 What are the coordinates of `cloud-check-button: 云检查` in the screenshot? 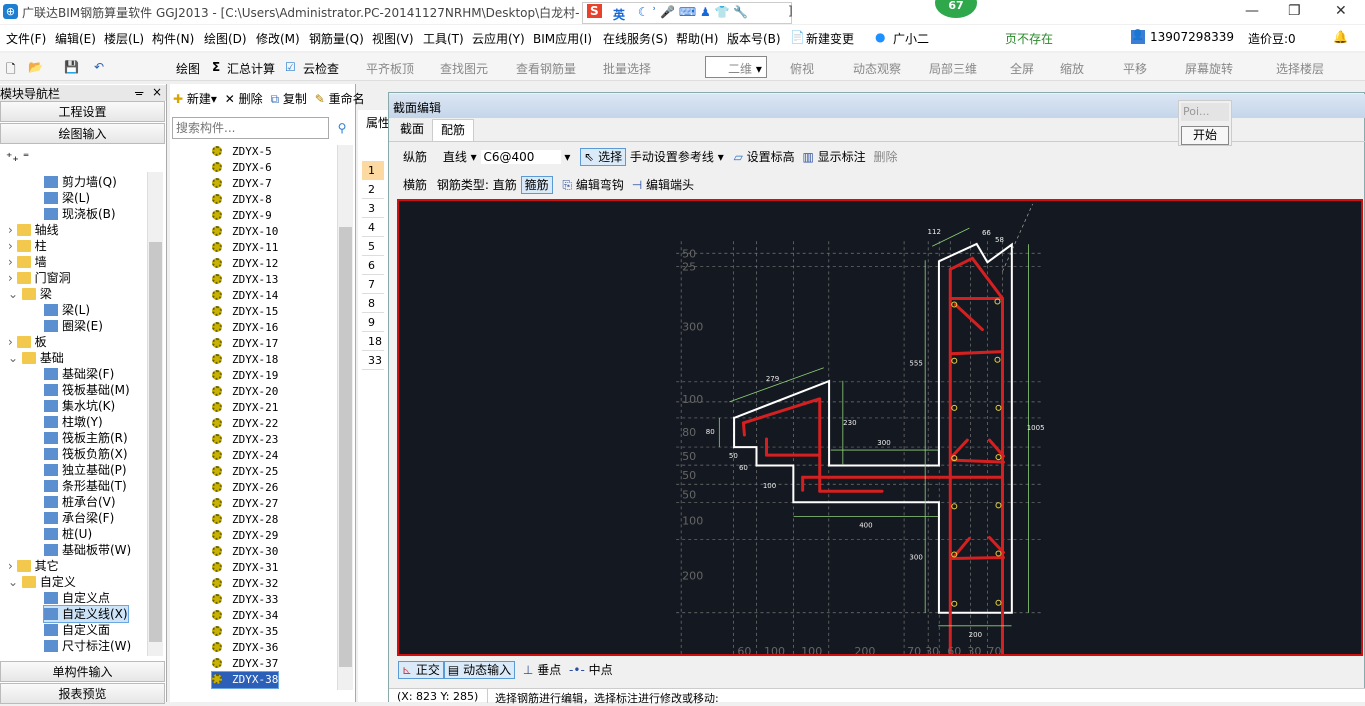 It's located at (321, 68).